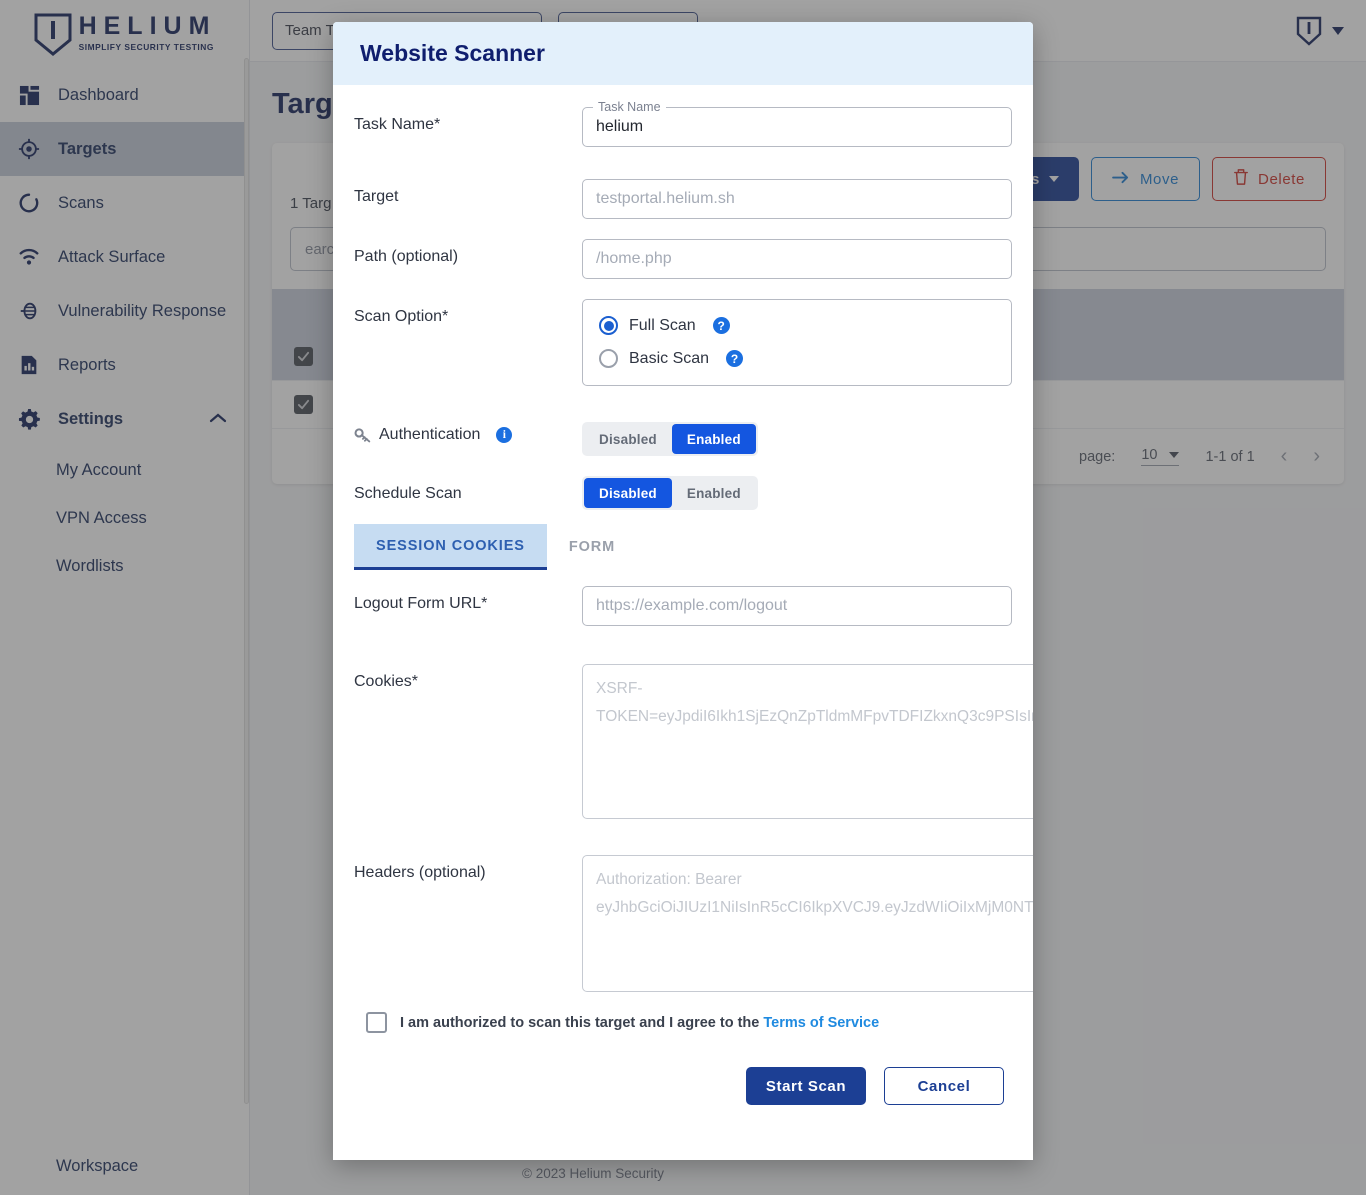 Image resolution: width=1366 pixels, height=1195 pixels. What do you see at coordinates (797, 259) in the screenshot?
I see `path-input: /home.php` at bounding box center [797, 259].